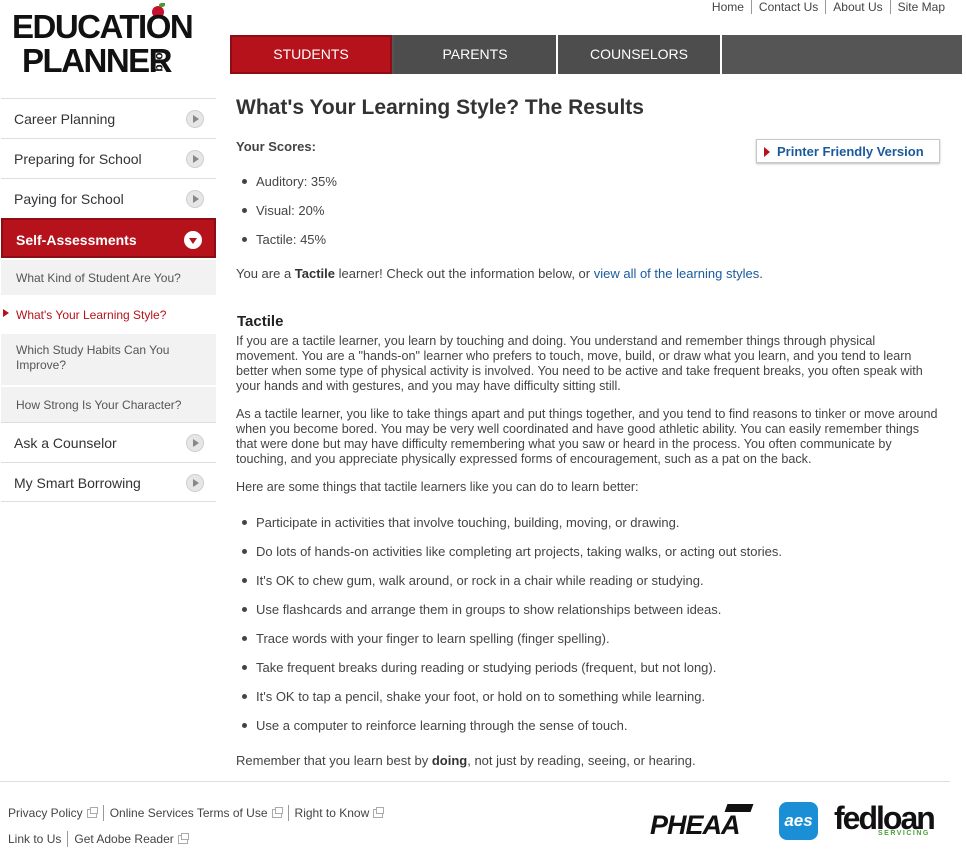  Describe the element at coordinates (162, 5) in the screenshot. I see `leaf-icon` at that location.